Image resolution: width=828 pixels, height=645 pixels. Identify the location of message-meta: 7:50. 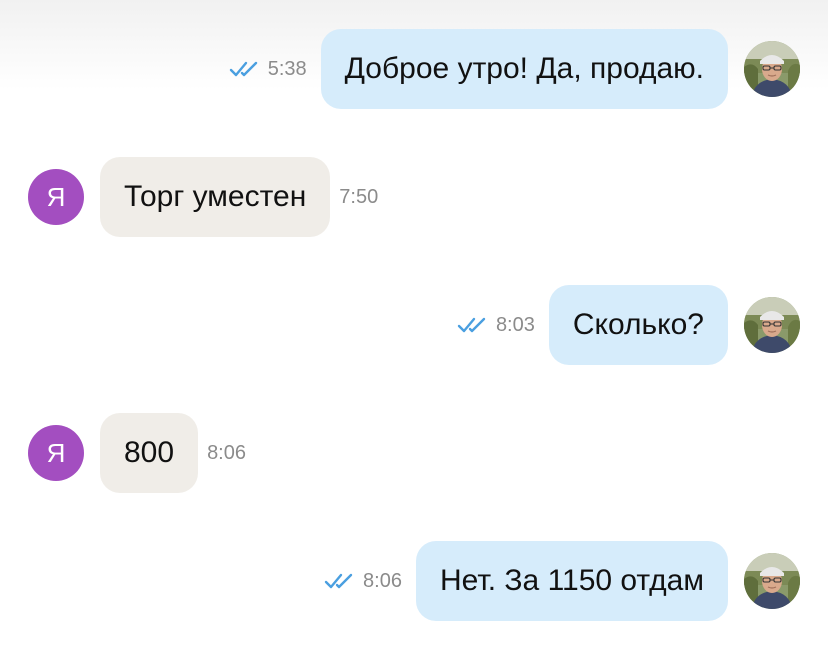
(358, 197).